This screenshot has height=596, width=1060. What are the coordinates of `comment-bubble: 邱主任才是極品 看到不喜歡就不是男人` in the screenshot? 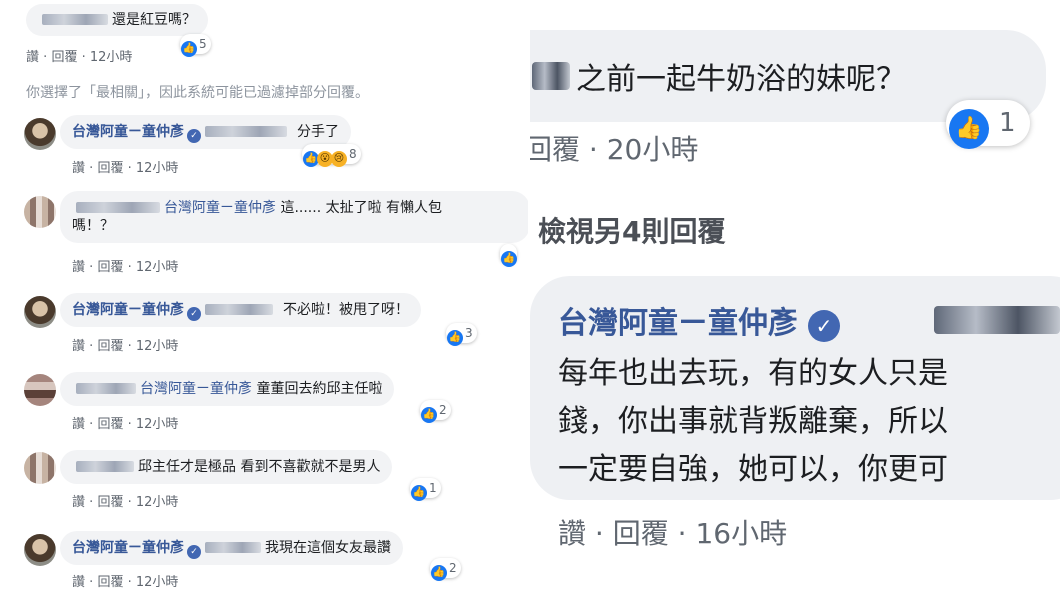 It's located at (226, 467).